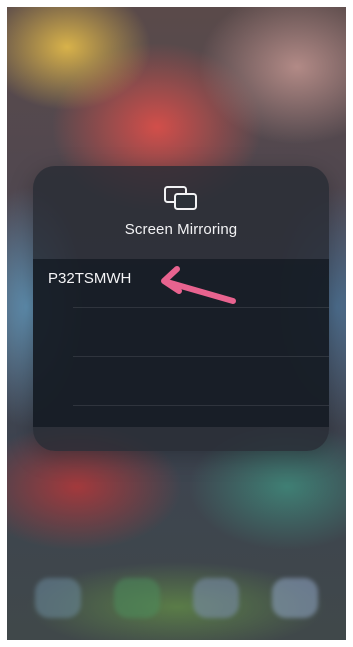 The height and width of the screenshot is (647, 353). Describe the element at coordinates (181, 212) in the screenshot. I see `screen-mirroring-header: Screen Mirroring` at that location.